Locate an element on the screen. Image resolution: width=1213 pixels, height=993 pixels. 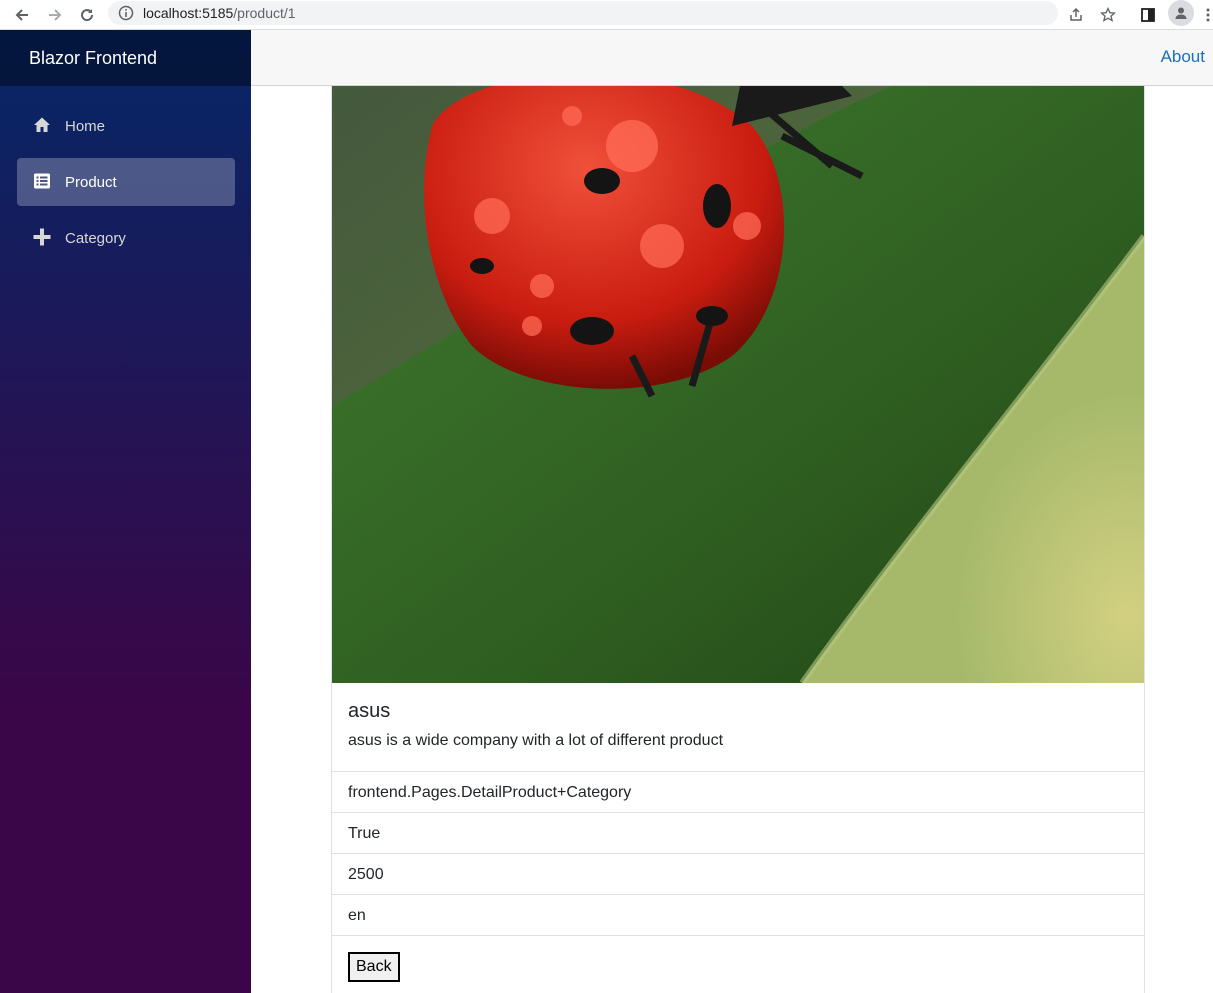
home-icon is located at coordinates (42, 125).